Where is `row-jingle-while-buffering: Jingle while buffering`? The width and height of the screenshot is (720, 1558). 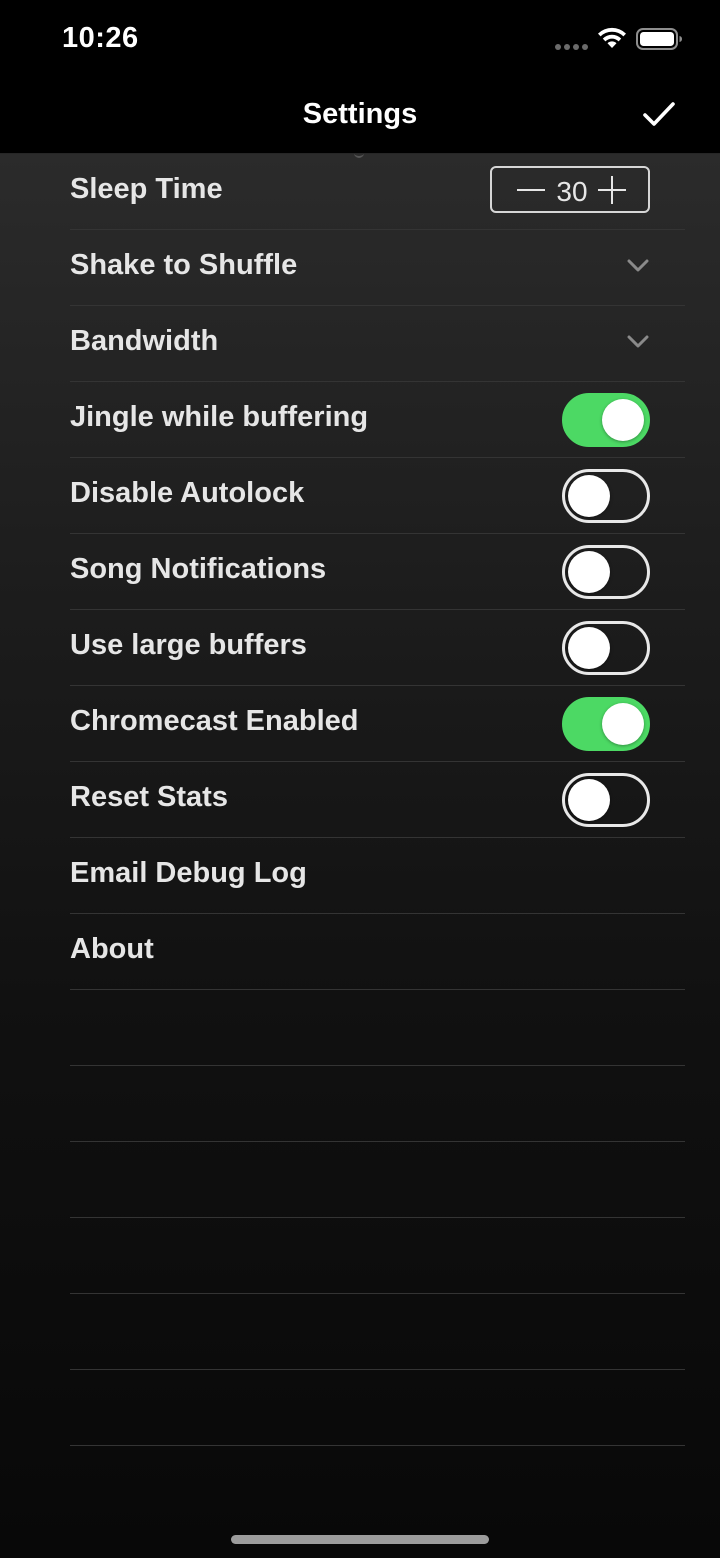 row-jingle-while-buffering: Jingle while buffering is located at coordinates (377, 420).